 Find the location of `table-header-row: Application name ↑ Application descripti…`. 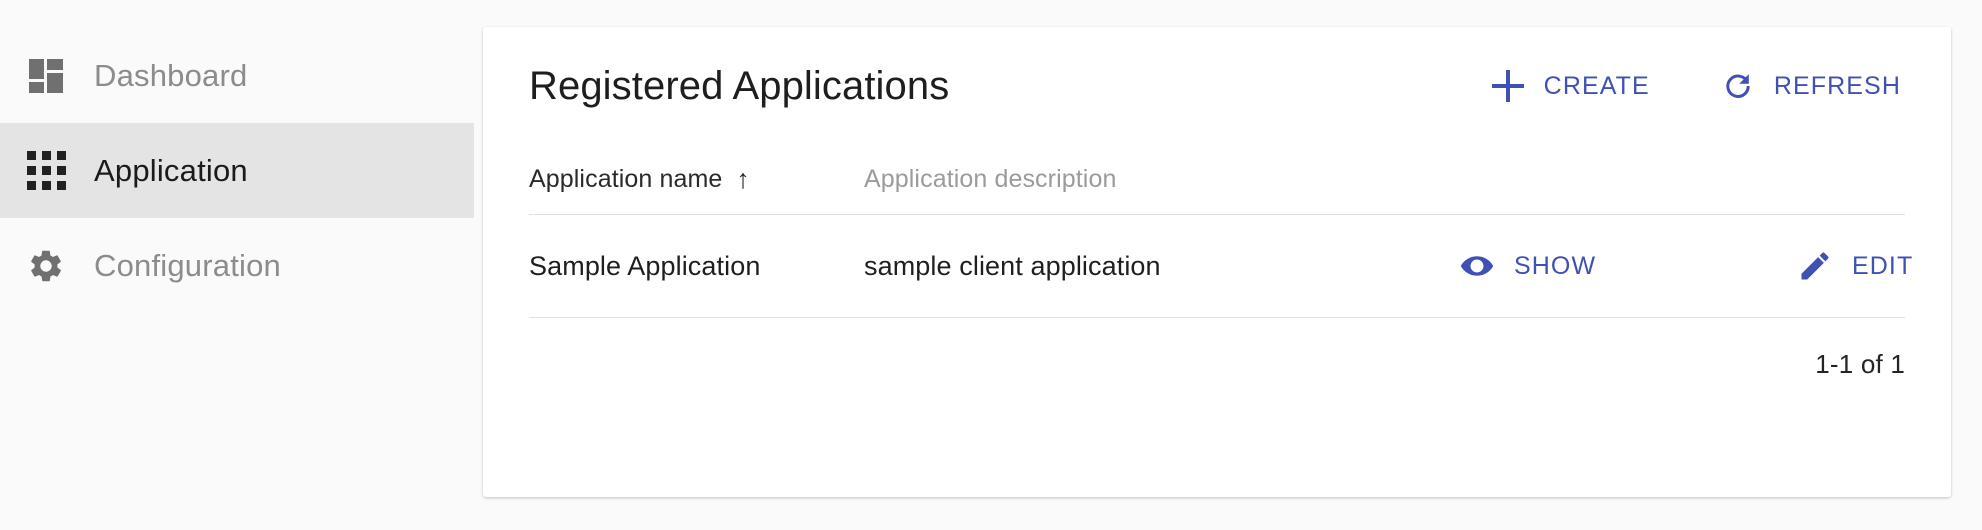

table-header-row: Application name ↑ Application descripti… is located at coordinates (1217, 180).